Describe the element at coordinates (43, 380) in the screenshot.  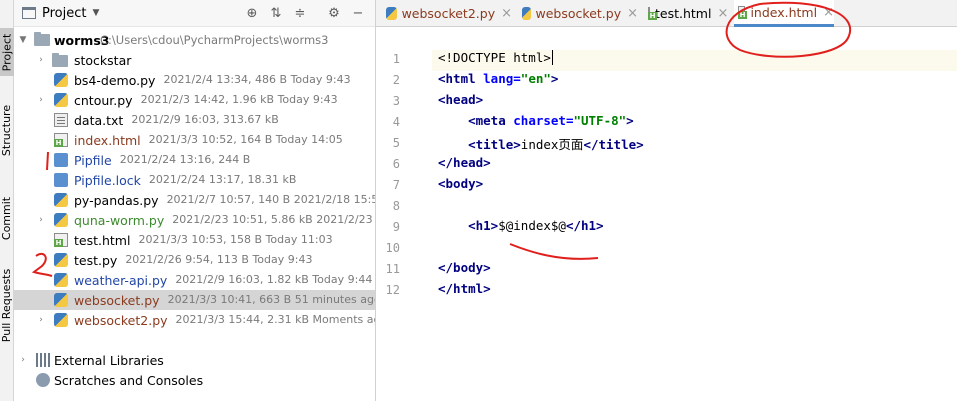
I see `scratches-icon` at that location.